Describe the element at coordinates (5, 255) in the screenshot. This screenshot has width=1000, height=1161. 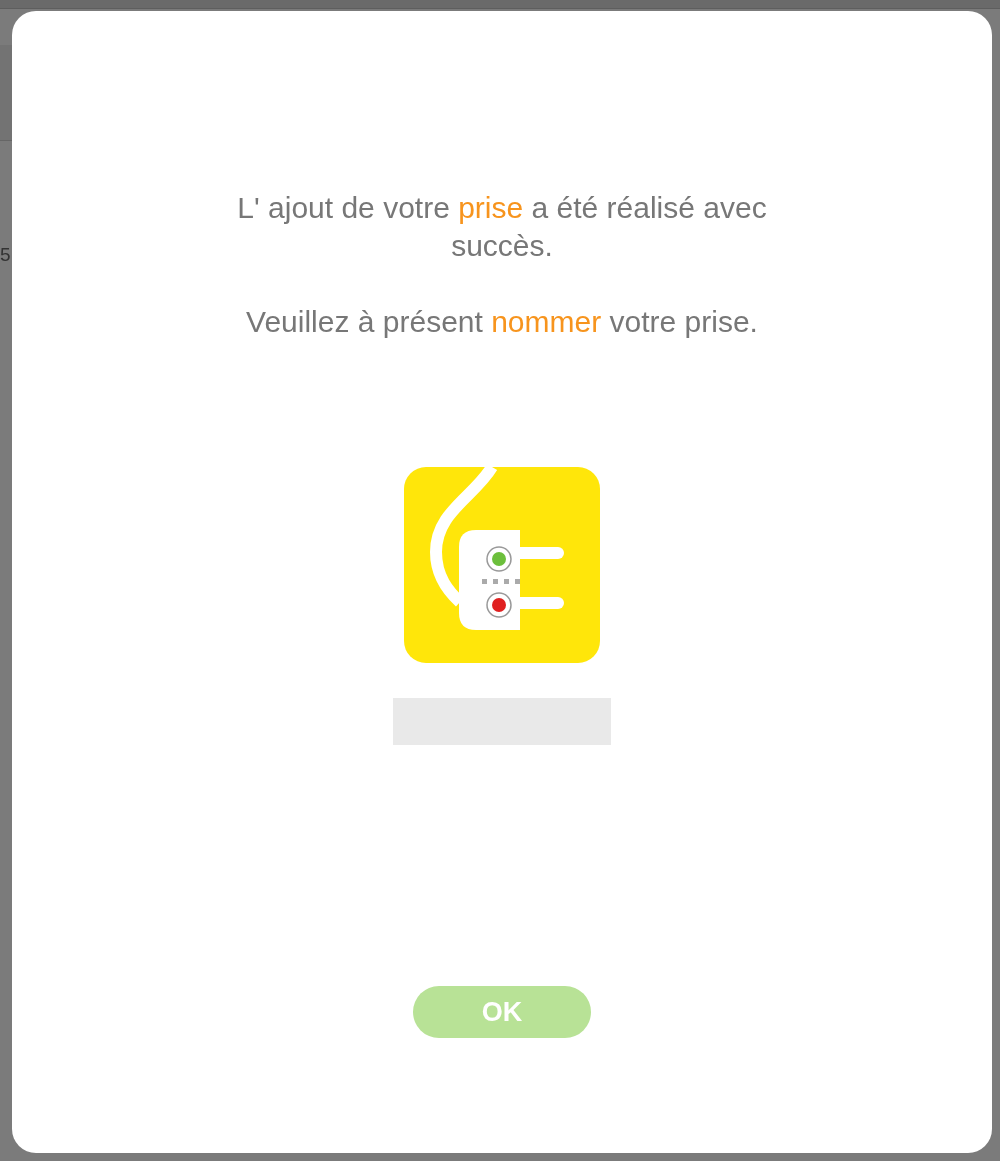
I see `background-text: 5` at that location.